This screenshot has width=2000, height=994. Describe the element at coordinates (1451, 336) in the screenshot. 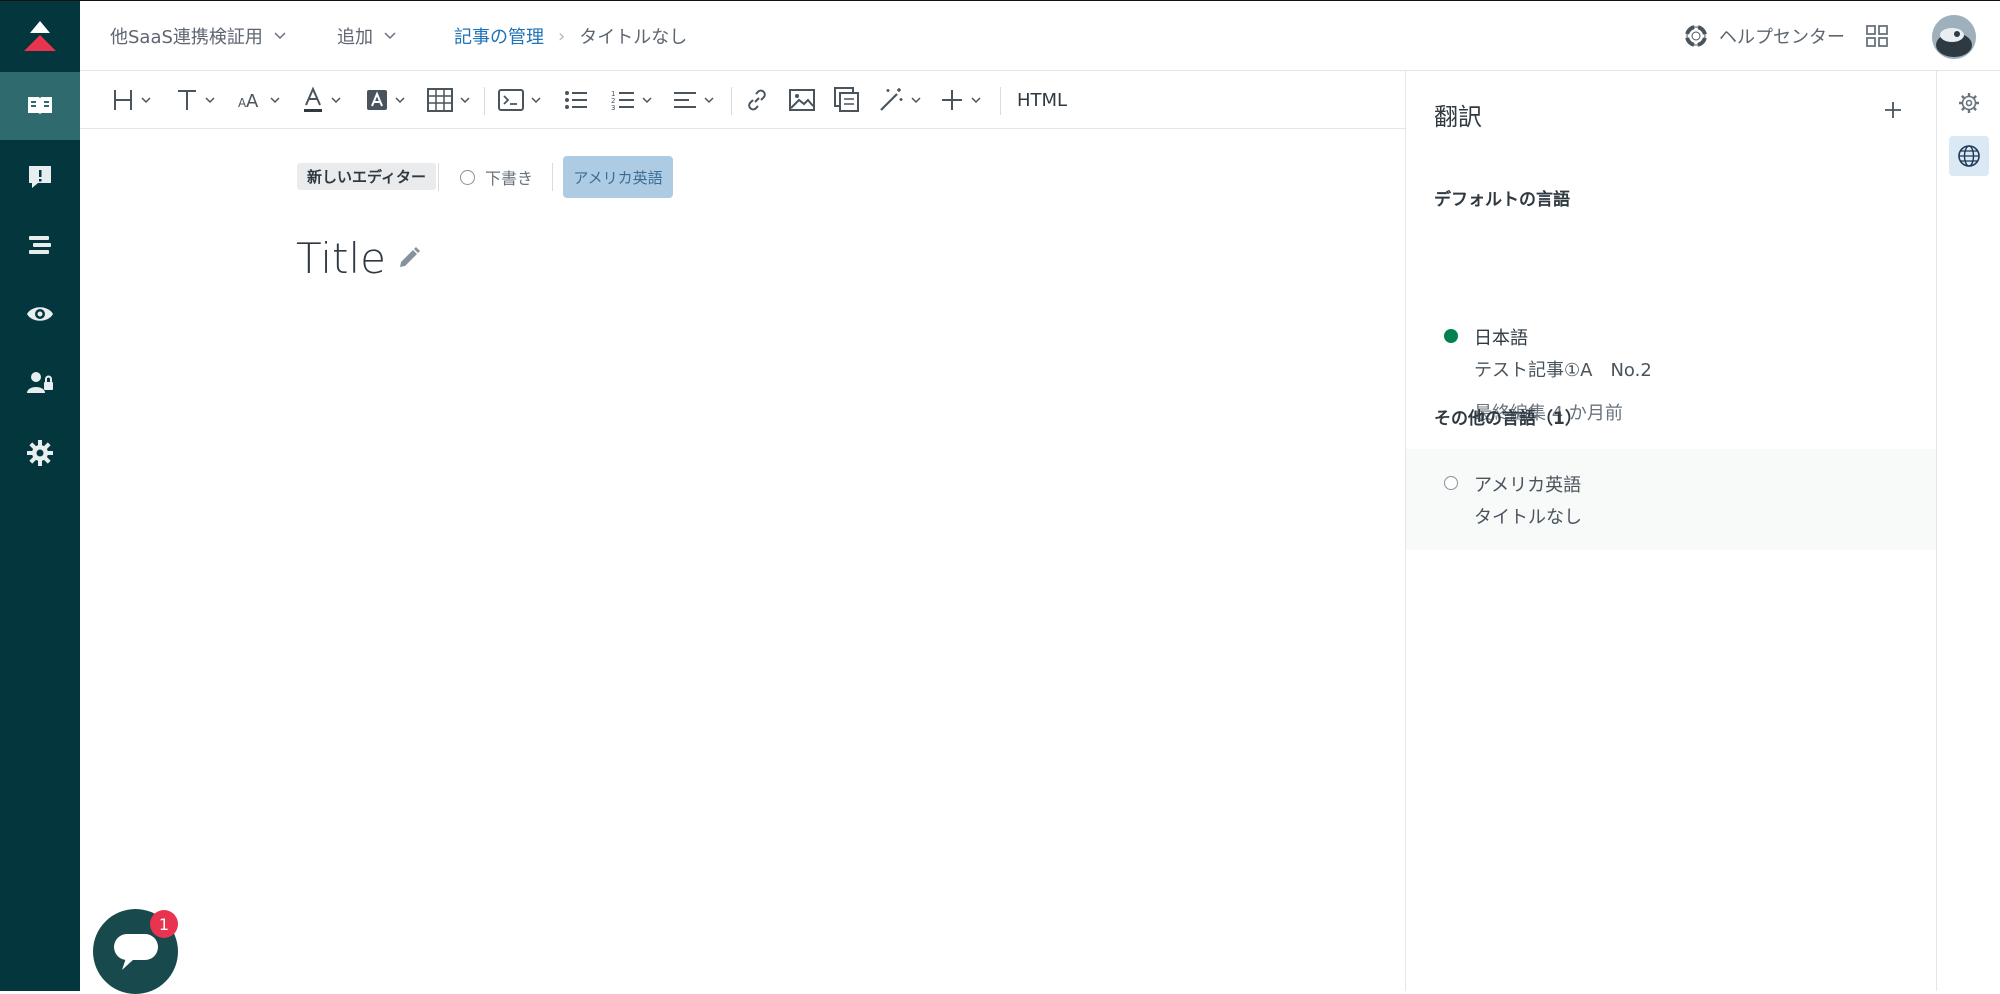

I see `published-dot-icon` at that location.